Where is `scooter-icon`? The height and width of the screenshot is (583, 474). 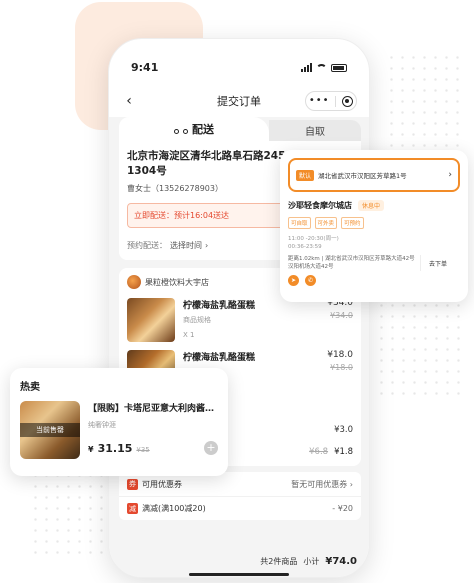 scooter-icon is located at coordinates (181, 129).